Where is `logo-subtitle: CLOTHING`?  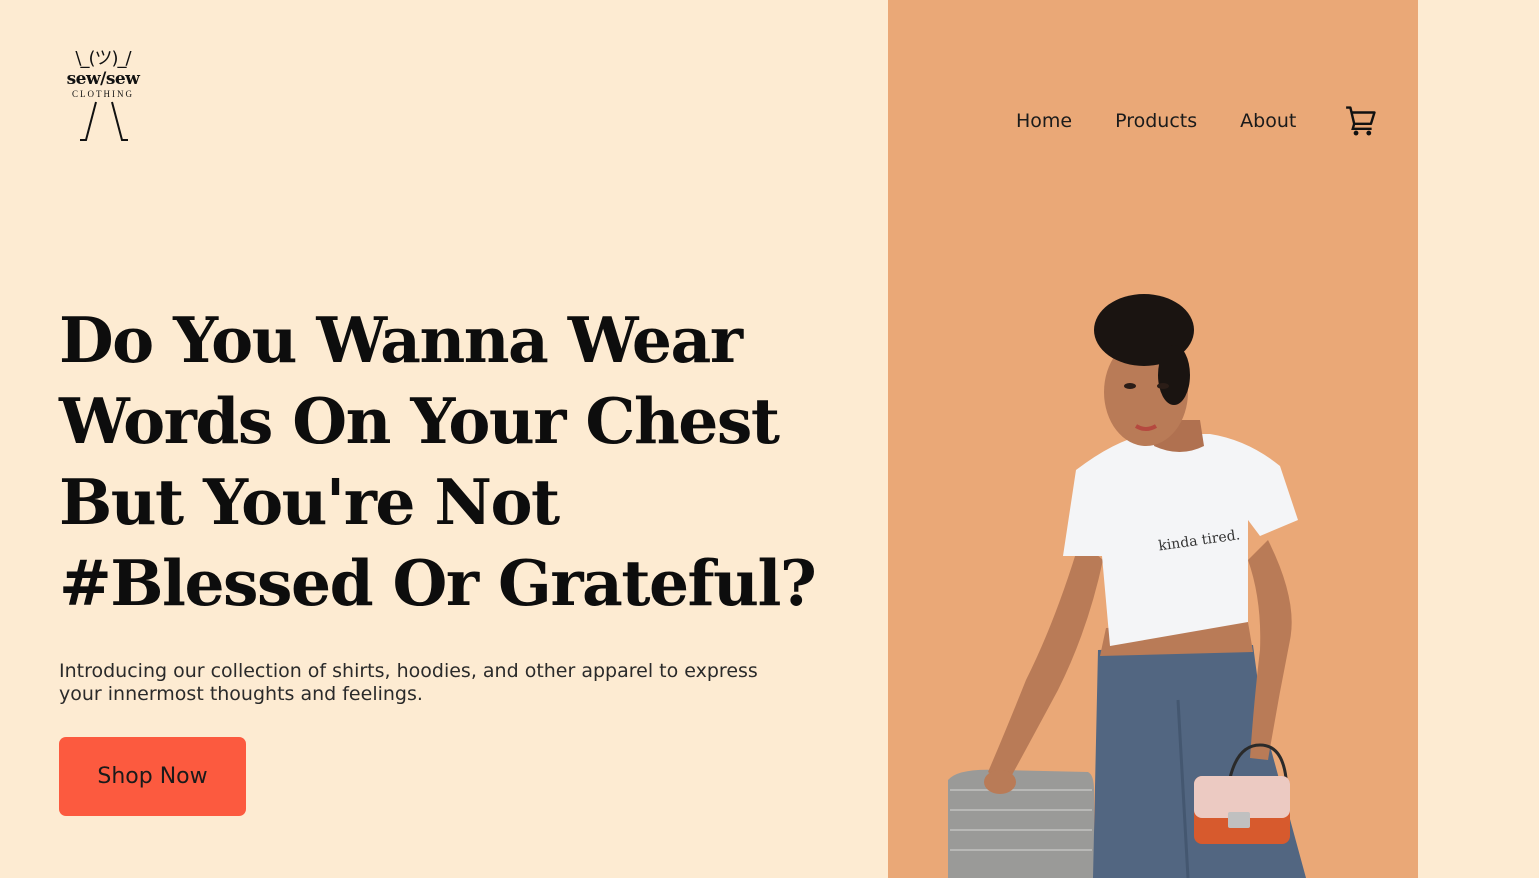 logo-subtitle: CLOTHING is located at coordinates (103, 94).